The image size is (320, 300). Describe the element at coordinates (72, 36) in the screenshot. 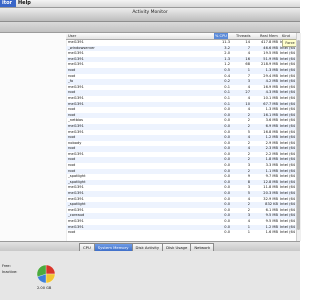

I see `column-header-user: User` at that location.